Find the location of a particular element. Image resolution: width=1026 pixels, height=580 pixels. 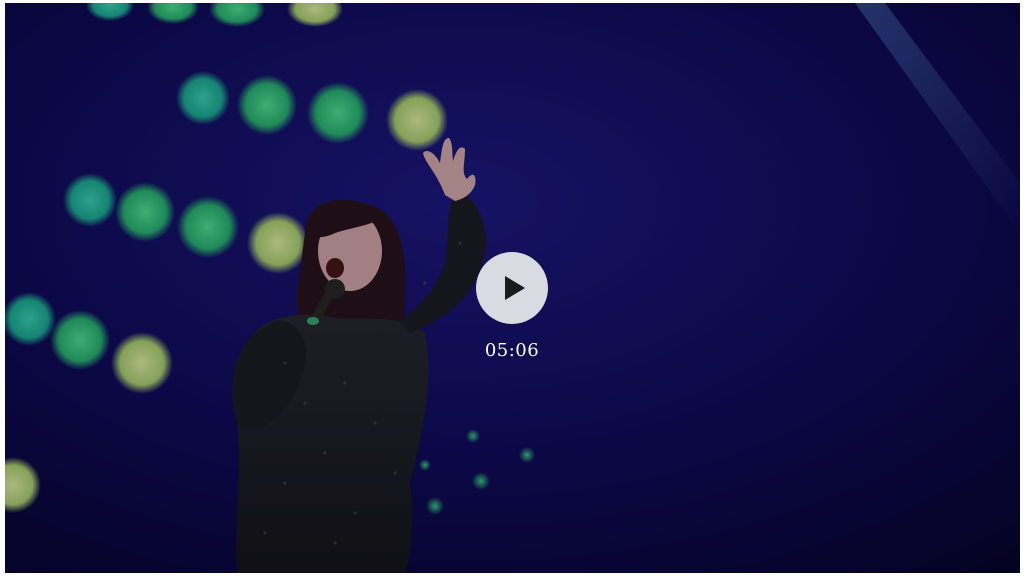

play-button is located at coordinates (512, 288).